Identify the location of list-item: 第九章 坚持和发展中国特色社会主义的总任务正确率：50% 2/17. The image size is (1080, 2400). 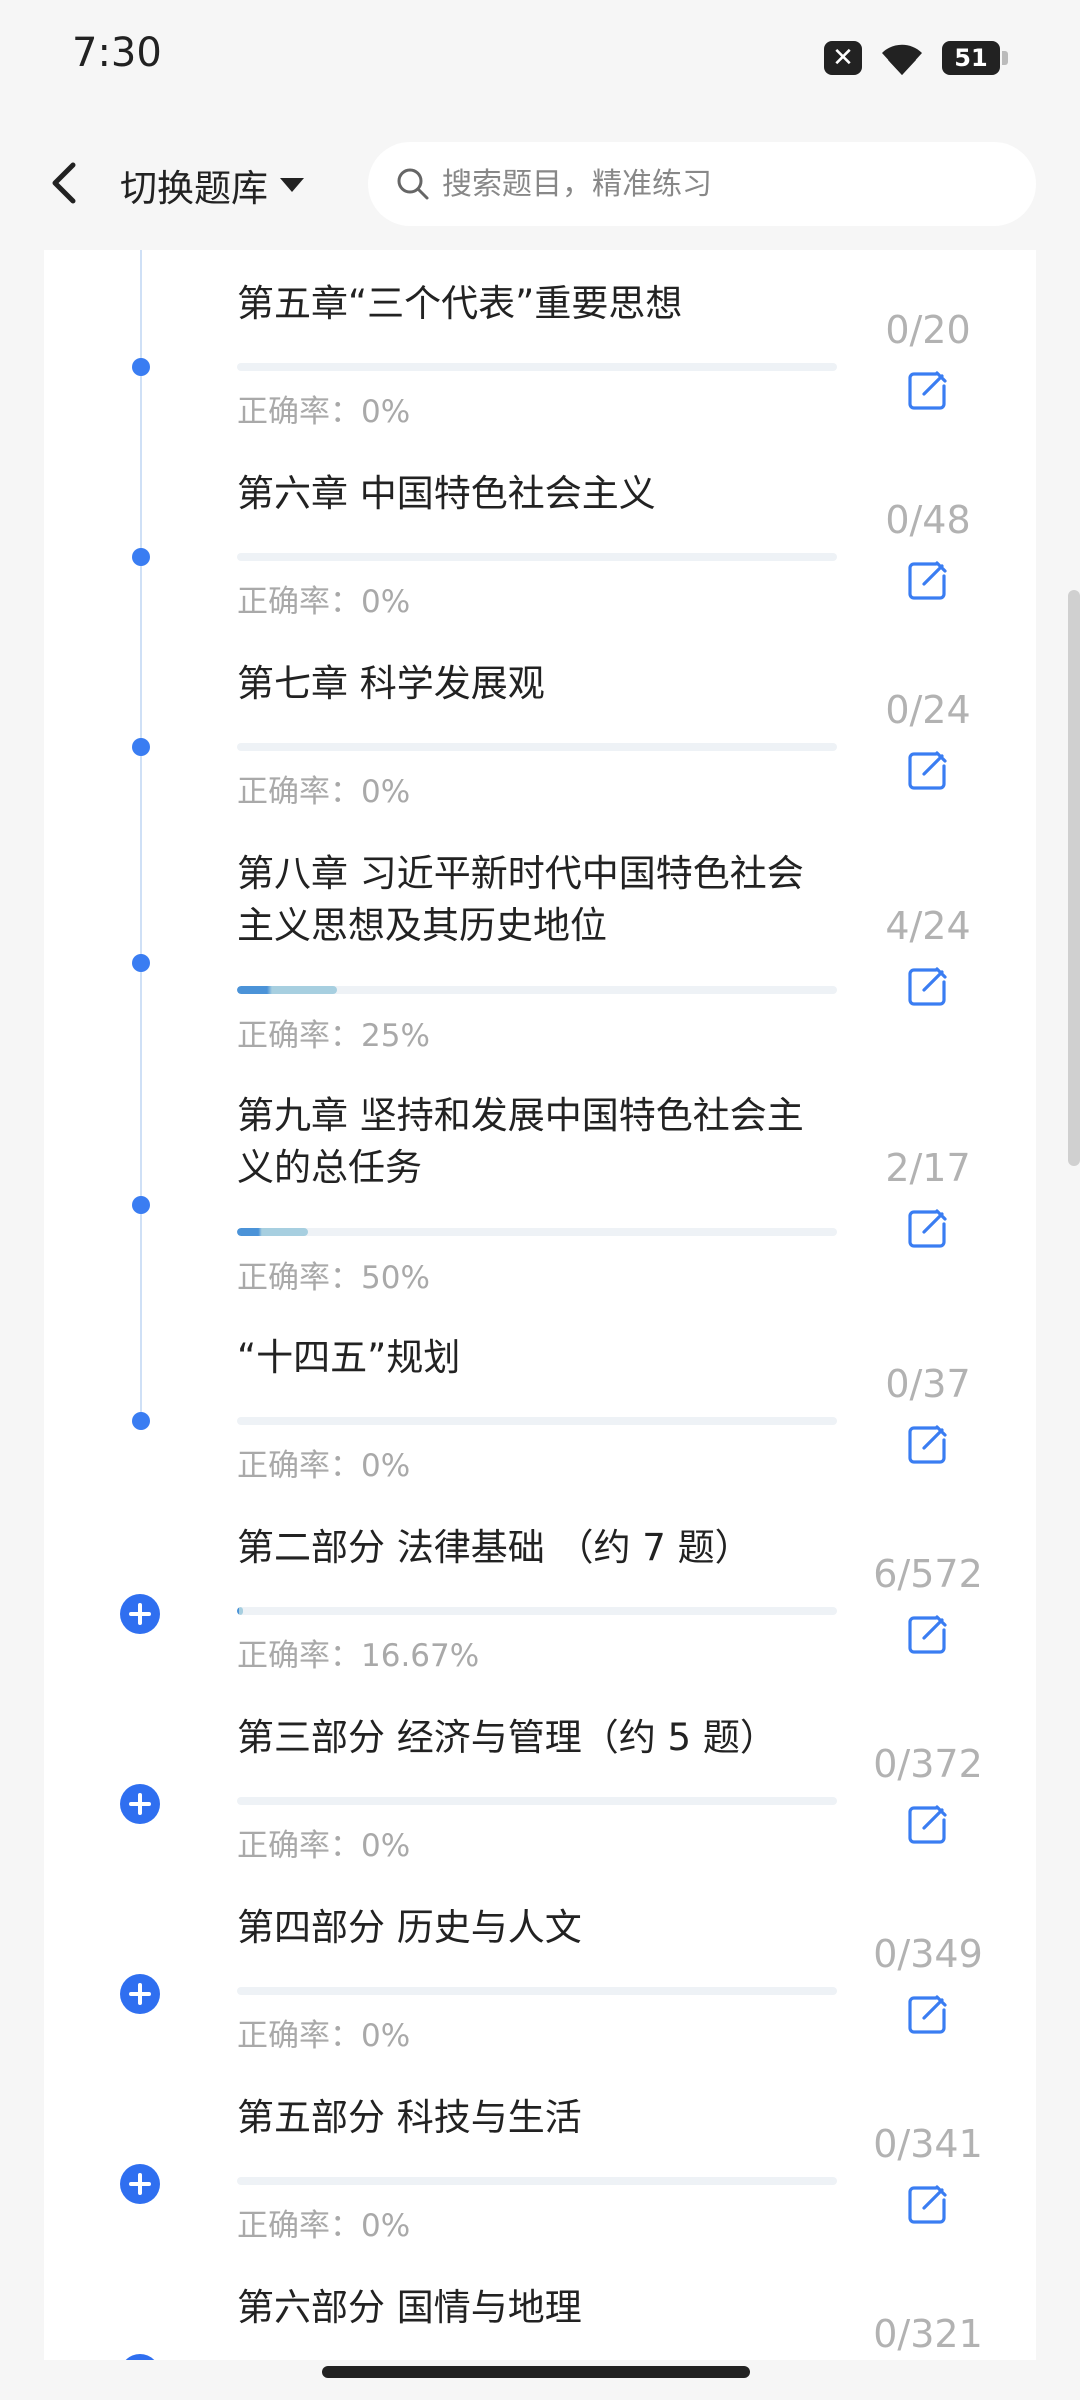
(540, 1179).